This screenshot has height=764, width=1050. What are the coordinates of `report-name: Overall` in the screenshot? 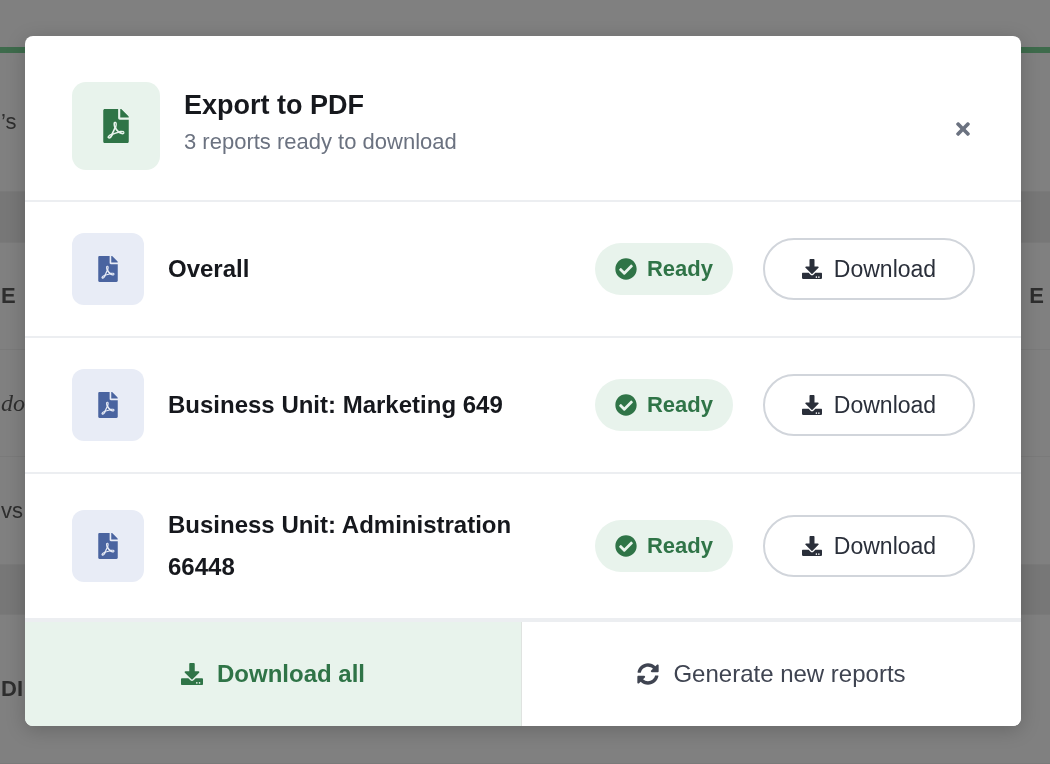 It's located at (209, 269).